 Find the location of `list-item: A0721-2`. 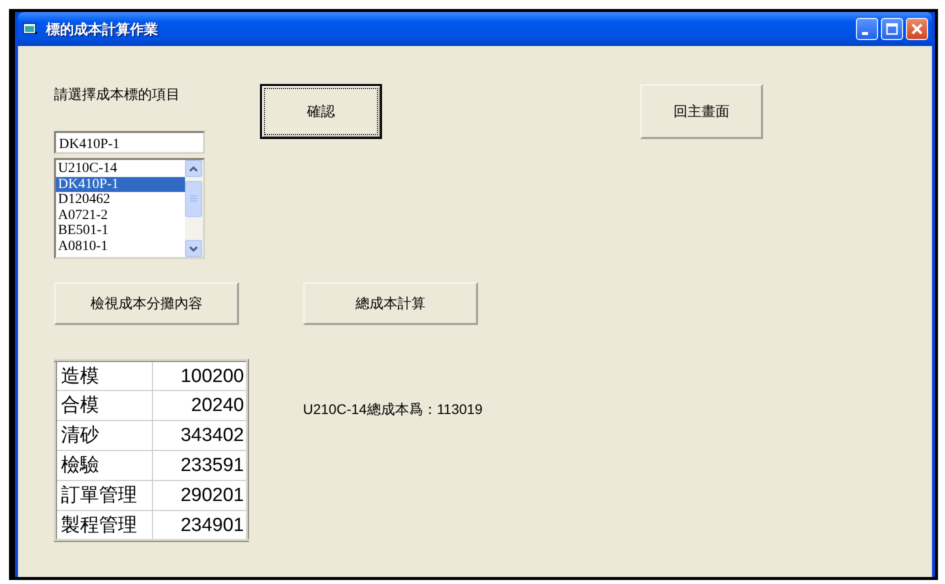

list-item: A0721-2 is located at coordinates (120, 215).